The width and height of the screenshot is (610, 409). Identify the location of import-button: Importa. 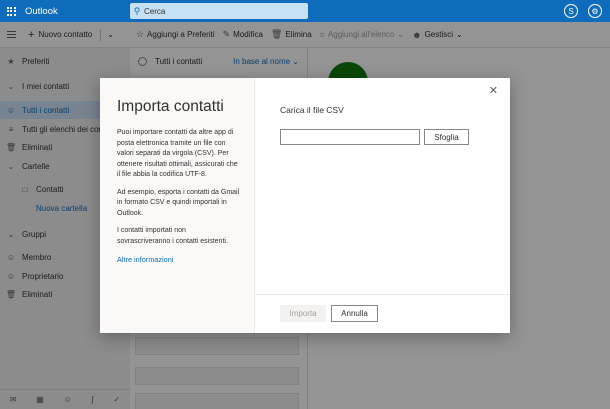
(303, 313).